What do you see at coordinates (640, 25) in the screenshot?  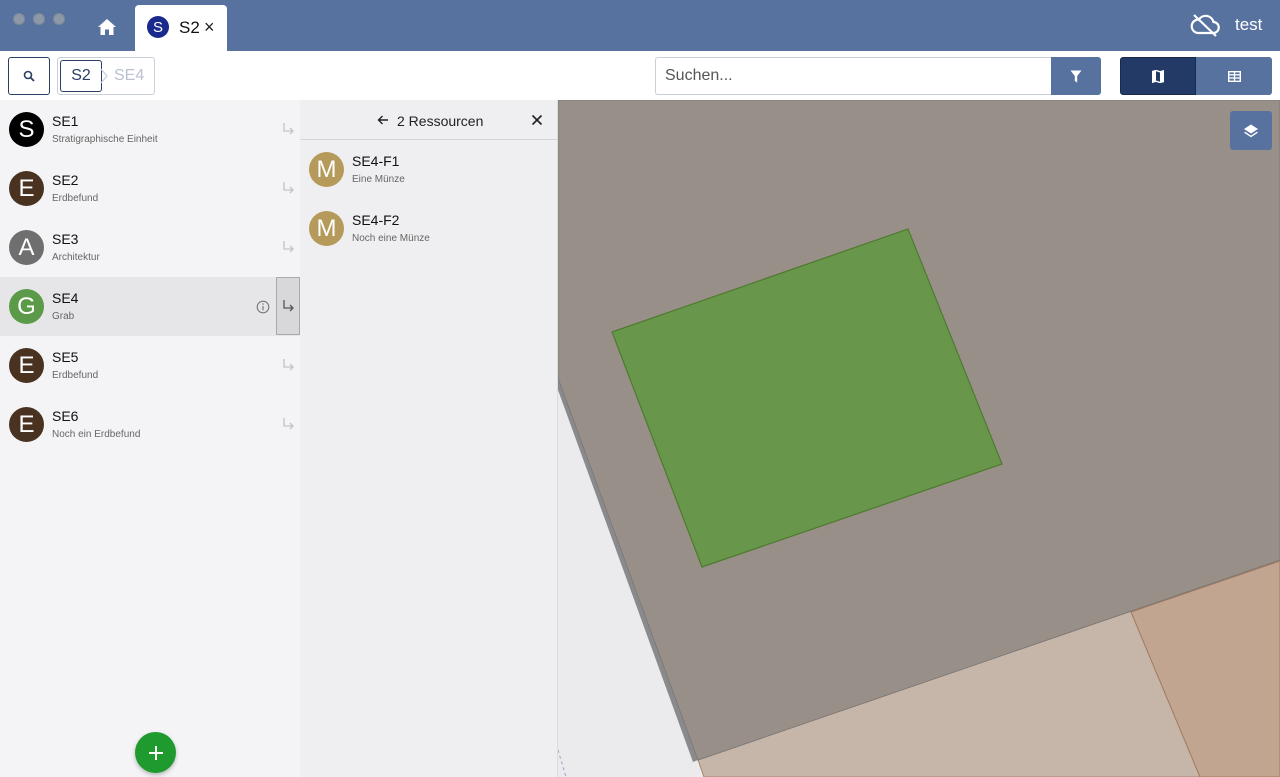 I see `title-bar: S S2 × test` at bounding box center [640, 25].